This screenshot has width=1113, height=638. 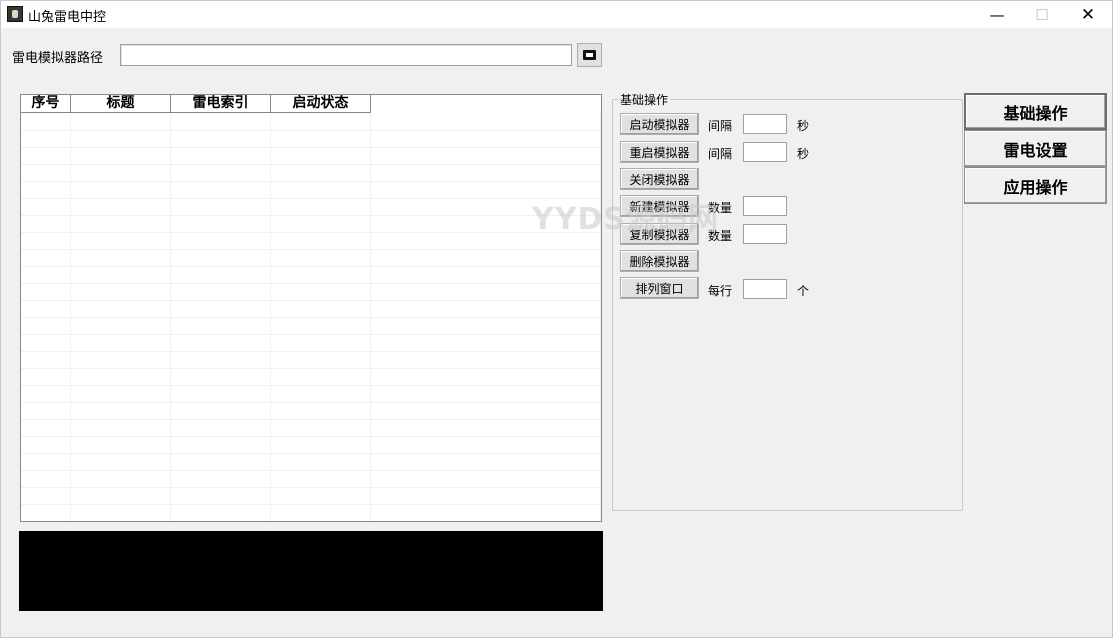 I want to click on column-header-index: 序号, so click(x=46, y=103).